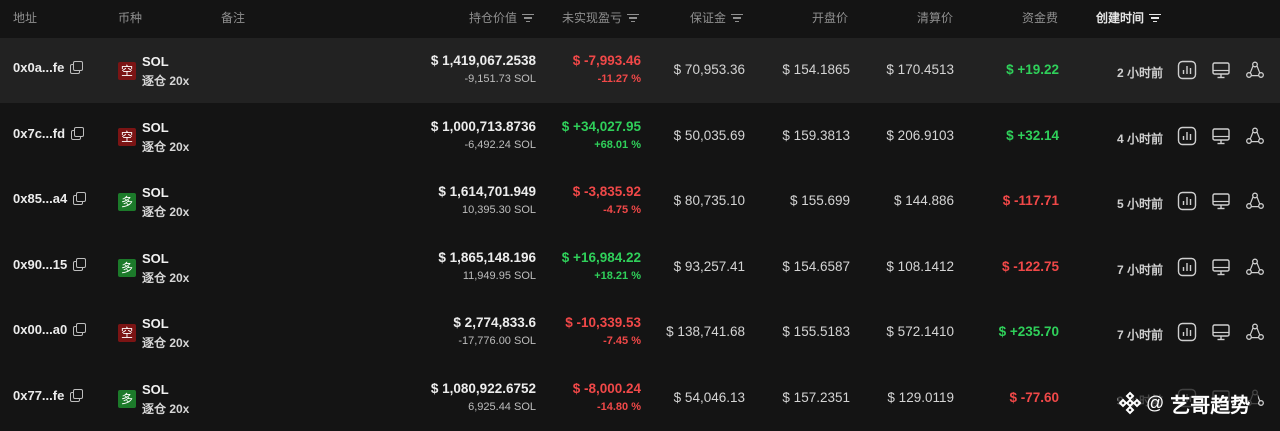 The height and width of the screenshot is (431, 1280). Describe the element at coordinates (709, 266) in the screenshot. I see `margin-value: $ 93,257.41` at that location.